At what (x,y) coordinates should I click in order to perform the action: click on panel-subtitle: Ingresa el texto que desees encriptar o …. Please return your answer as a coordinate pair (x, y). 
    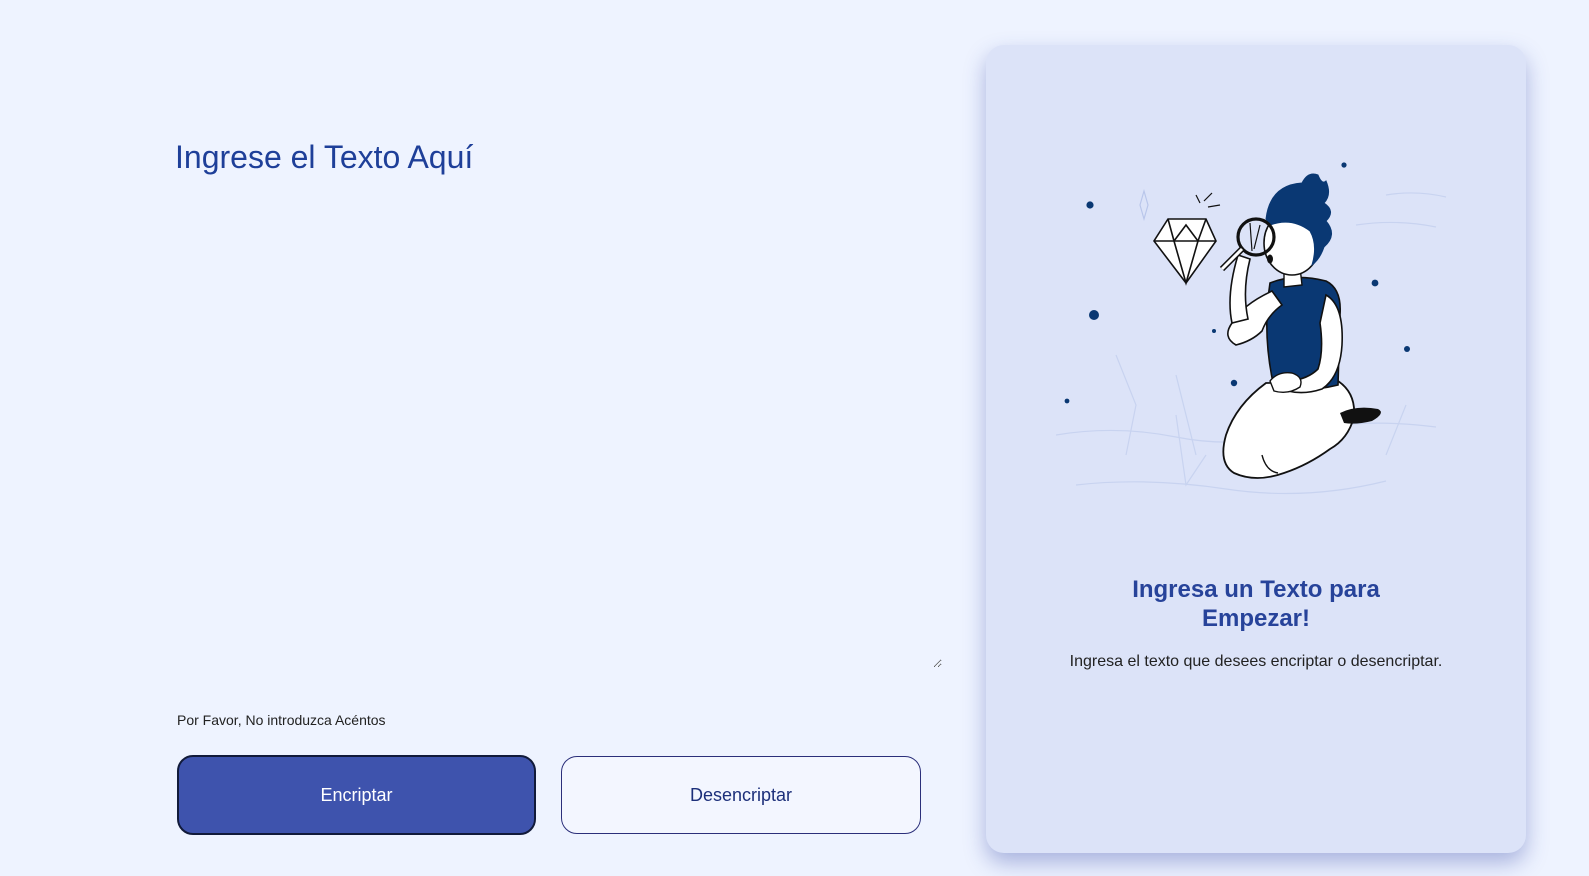
    Looking at the image, I should click on (1256, 661).